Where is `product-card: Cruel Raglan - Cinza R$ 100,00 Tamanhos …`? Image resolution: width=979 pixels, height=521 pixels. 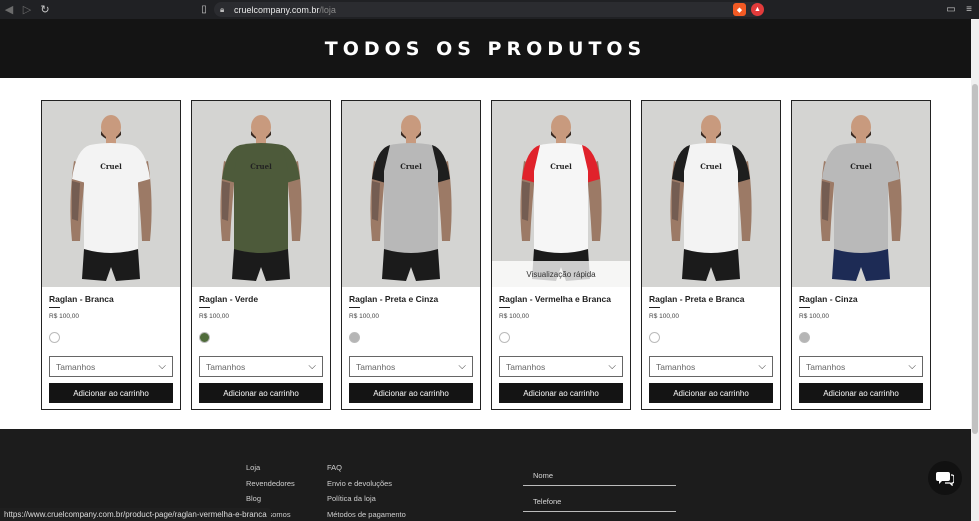 product-card: Cruel Raglan - Cinza R$ 100,00 Tamanhos … is located at coordinates (861, 255).